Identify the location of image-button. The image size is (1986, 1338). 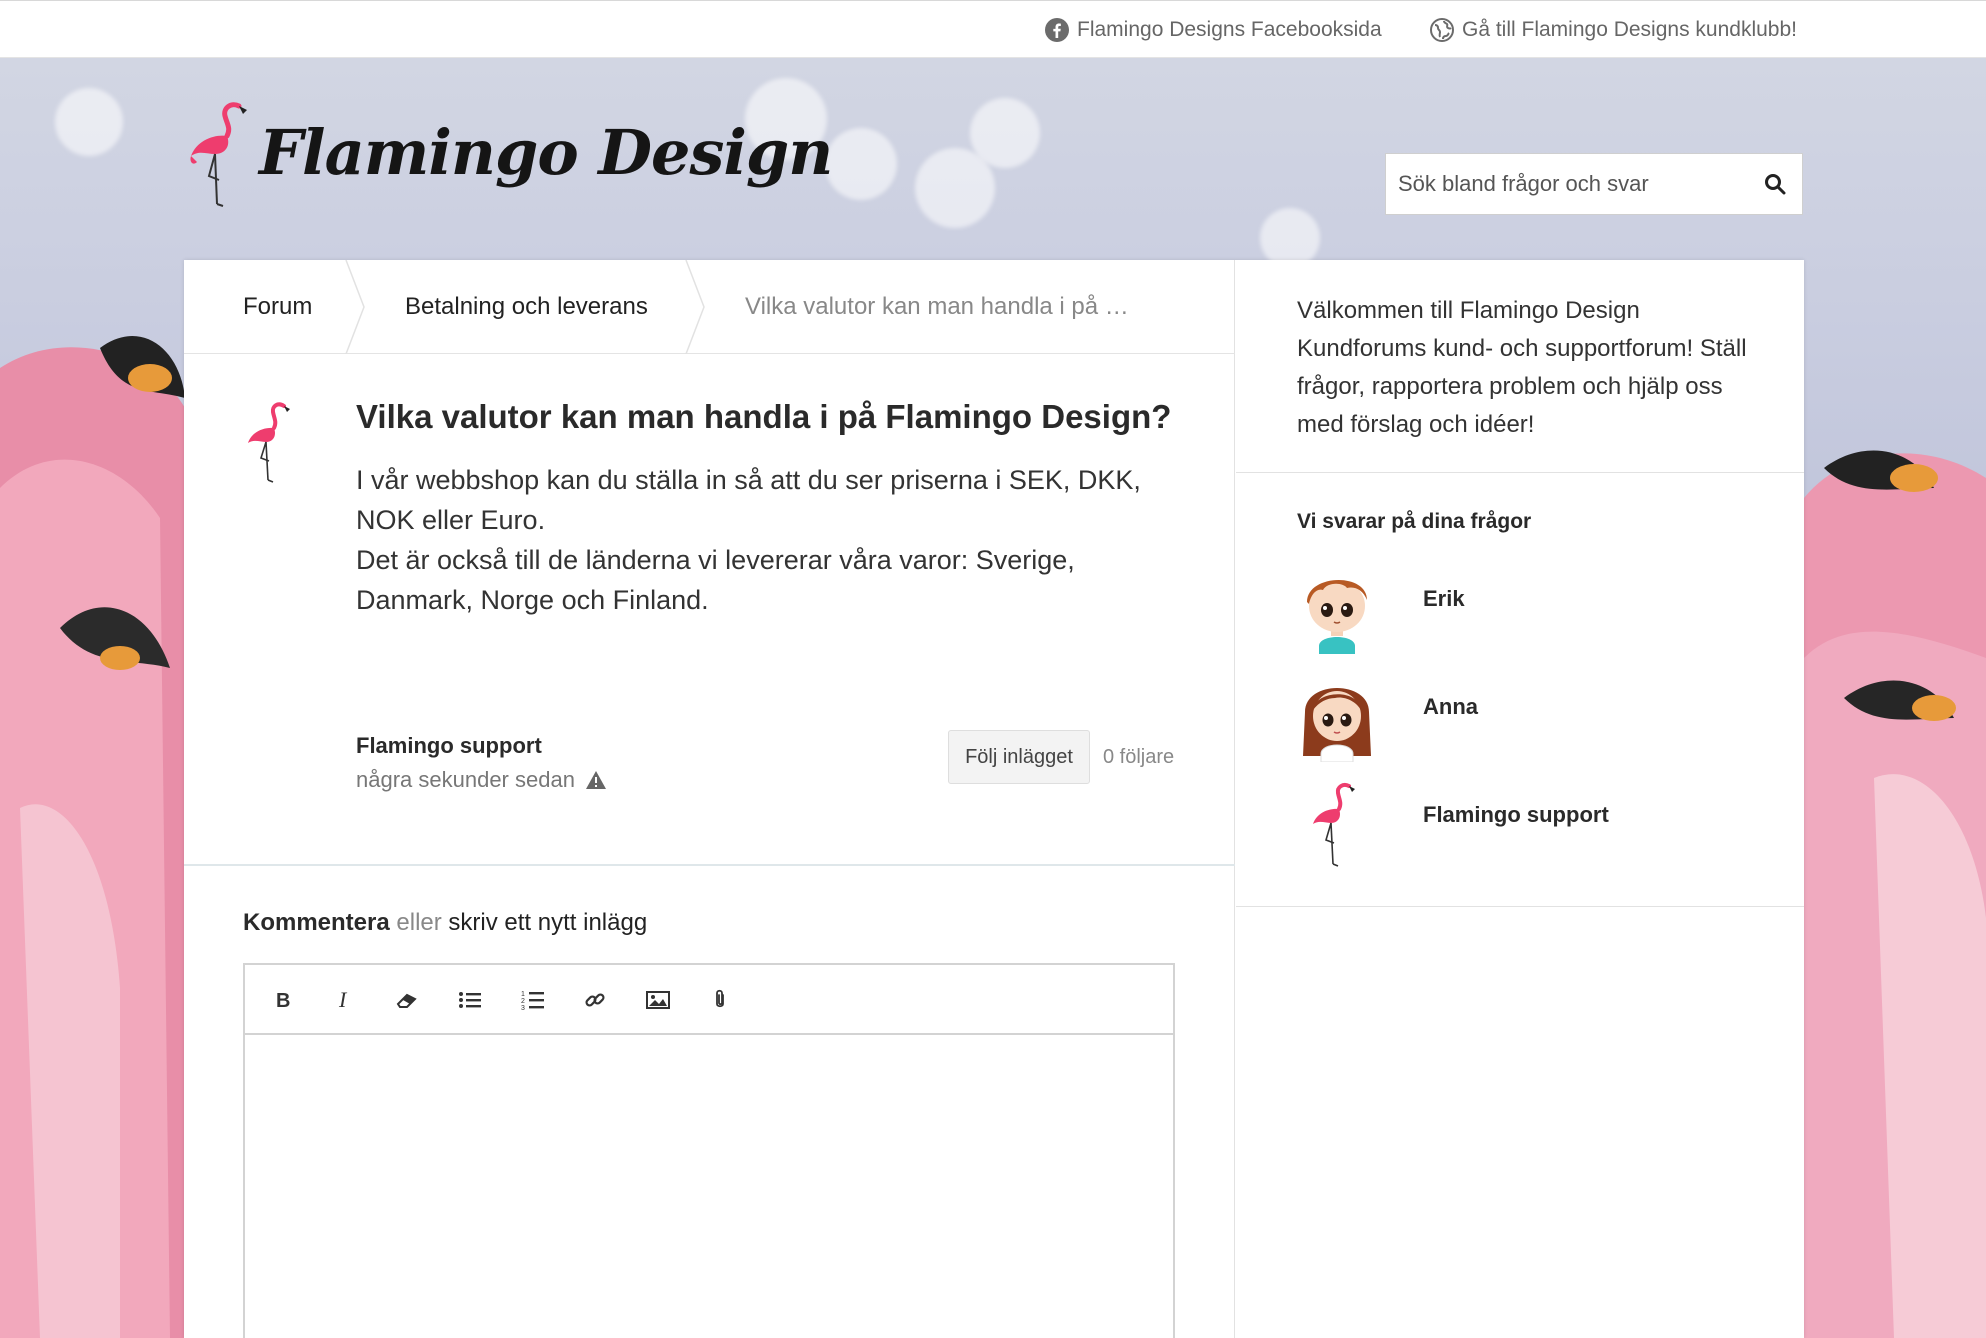
(658, 1000).